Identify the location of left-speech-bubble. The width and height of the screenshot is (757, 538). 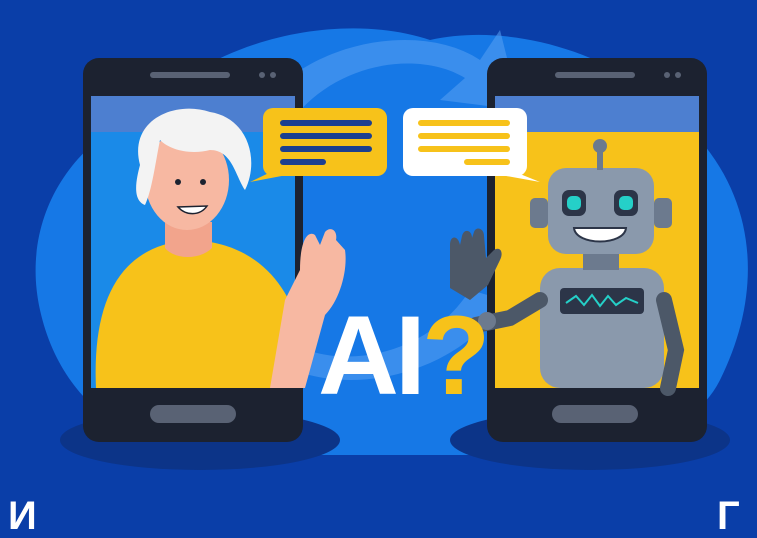
(318, 145).